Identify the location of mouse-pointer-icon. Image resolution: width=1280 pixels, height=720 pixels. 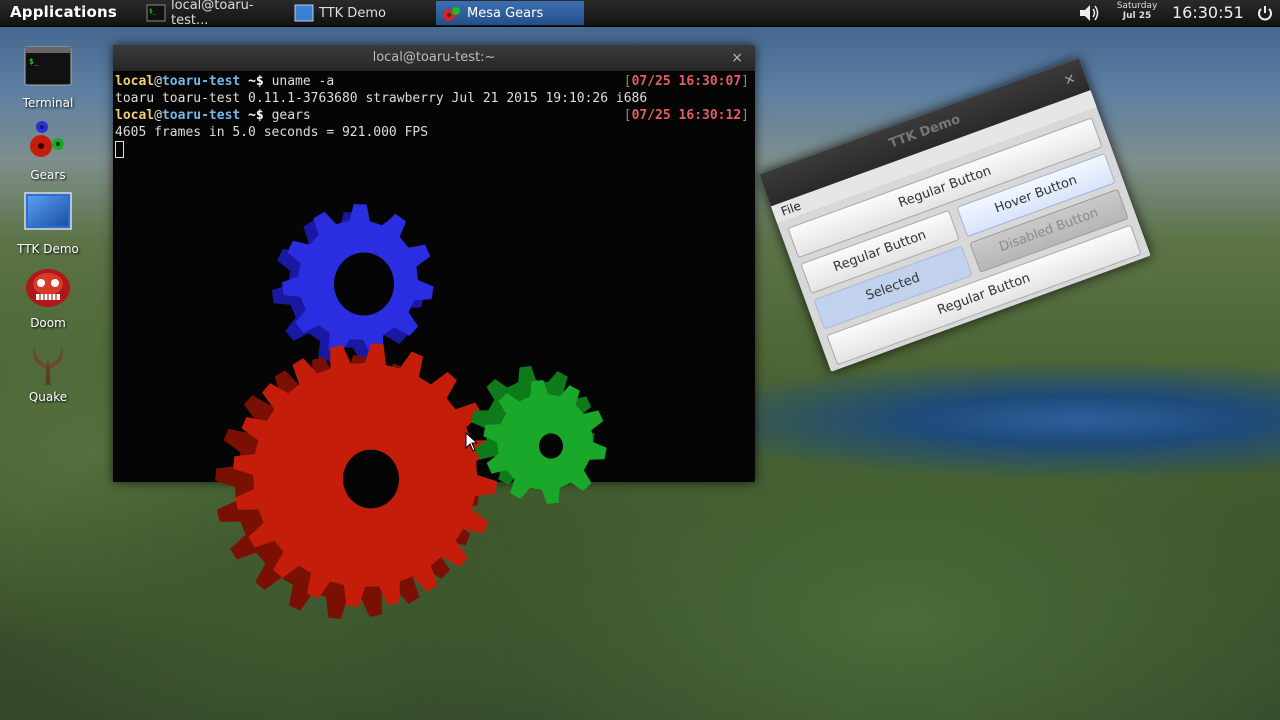
(472, 442).